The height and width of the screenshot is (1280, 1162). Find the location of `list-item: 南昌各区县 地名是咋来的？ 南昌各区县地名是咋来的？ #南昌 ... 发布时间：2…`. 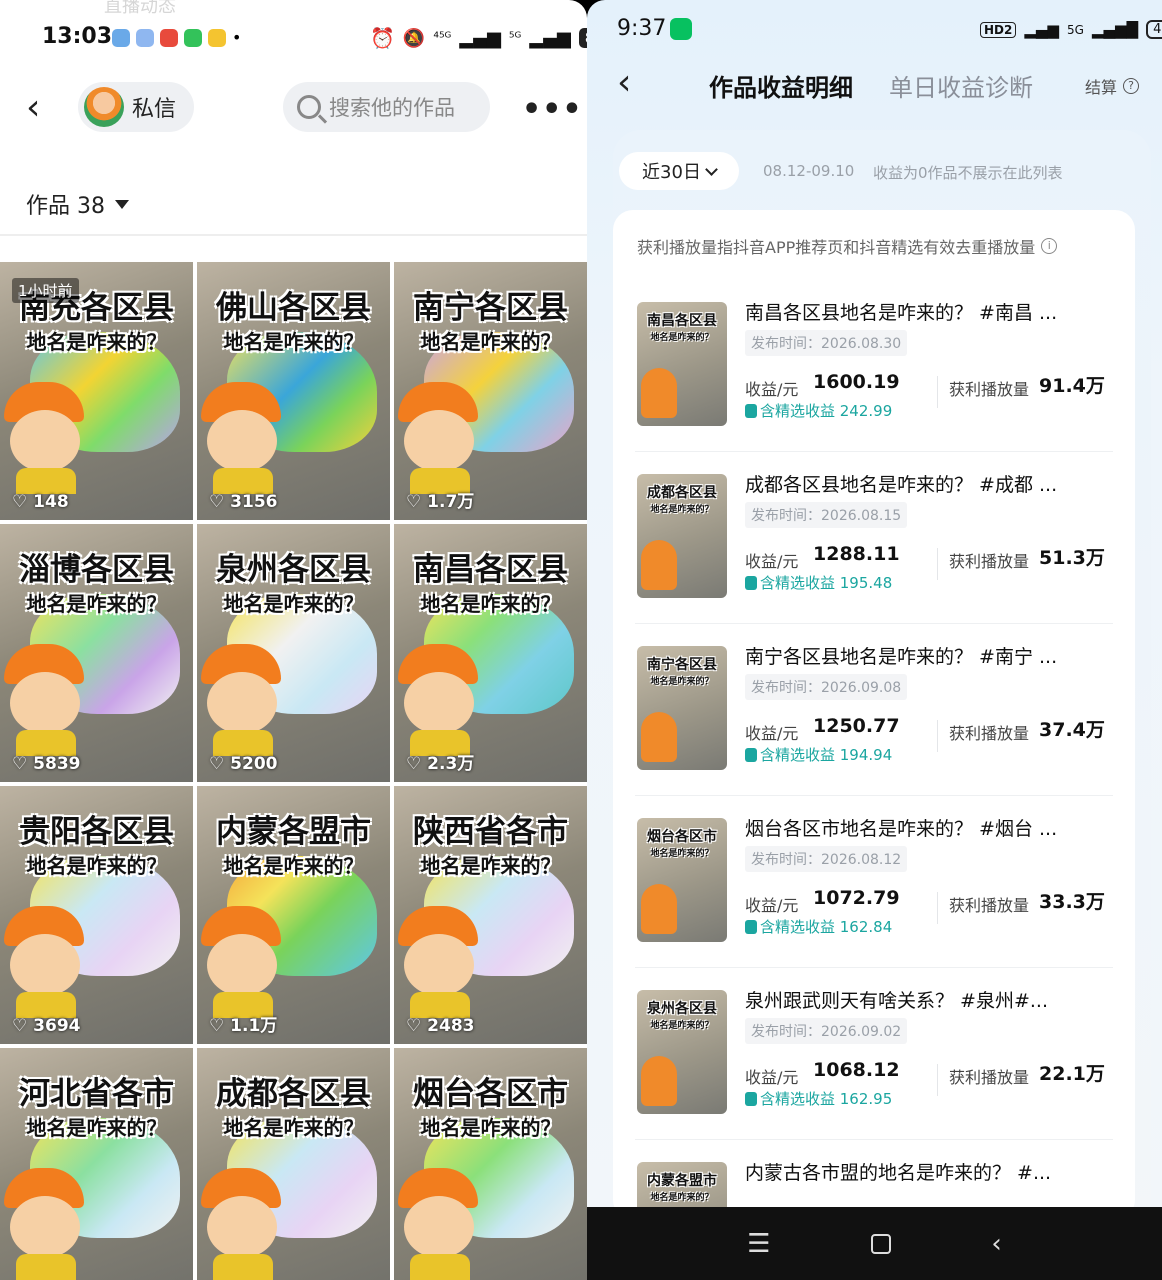

list-item: 南昌各区县 地名是咋来的？ 南昌各区县地名是咋来的？ #南昌 ... 发布时间：2… is located at coordinates (874, 367).